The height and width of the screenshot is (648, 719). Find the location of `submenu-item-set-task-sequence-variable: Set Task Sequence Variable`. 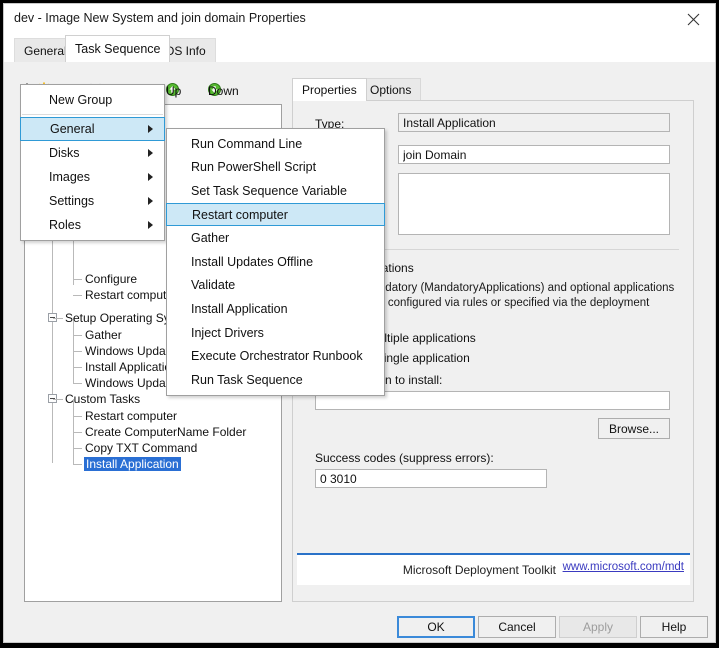

submenu-item-set-task-sequence-variable: Set Task Sequence Variable is located at coordinates (275, 191).